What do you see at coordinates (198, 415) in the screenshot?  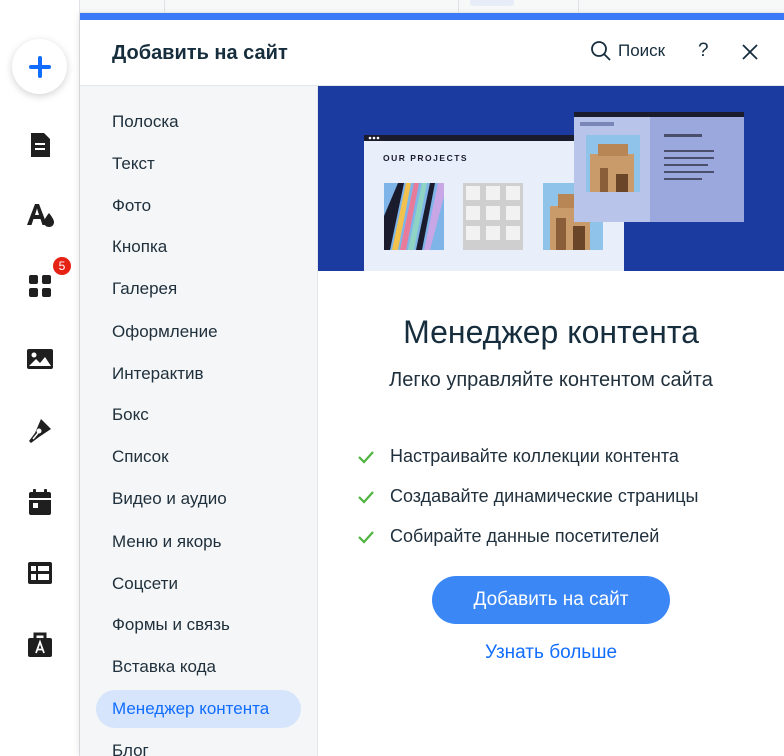 I see `category-item-box: Бокс` at bounding box center [198, 415].